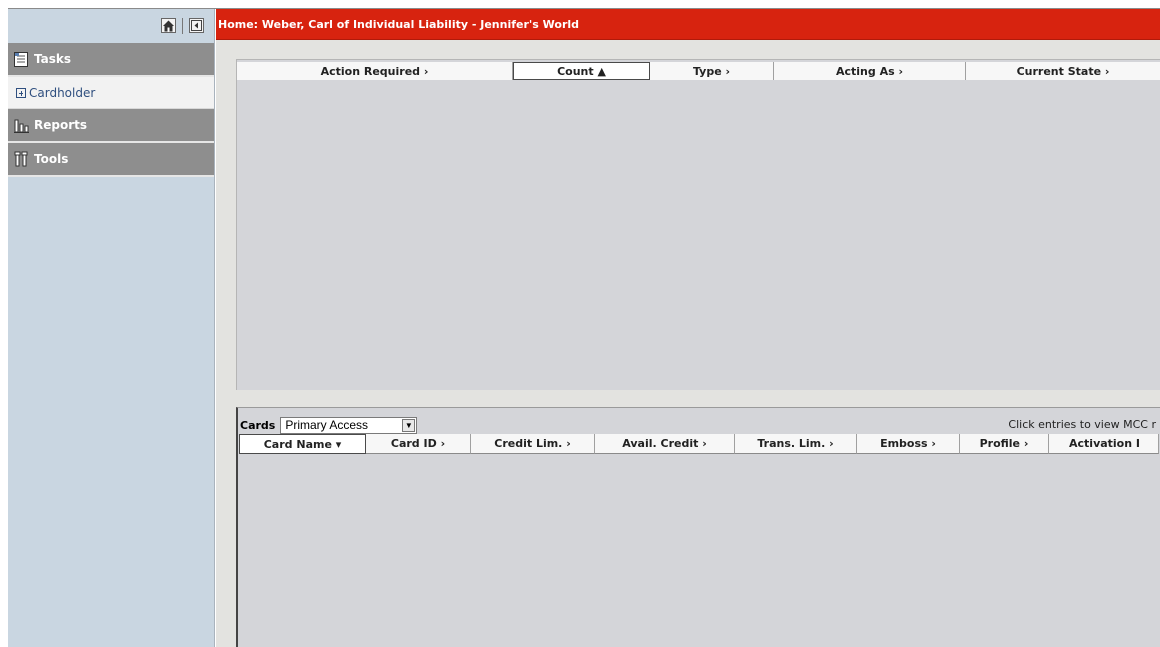 Image resolution: width=1160 pixels, height=647 pixels. Describe the element at coordinates (111, 26) in the screenshot. I see `sidebar-toolbar` at that location.